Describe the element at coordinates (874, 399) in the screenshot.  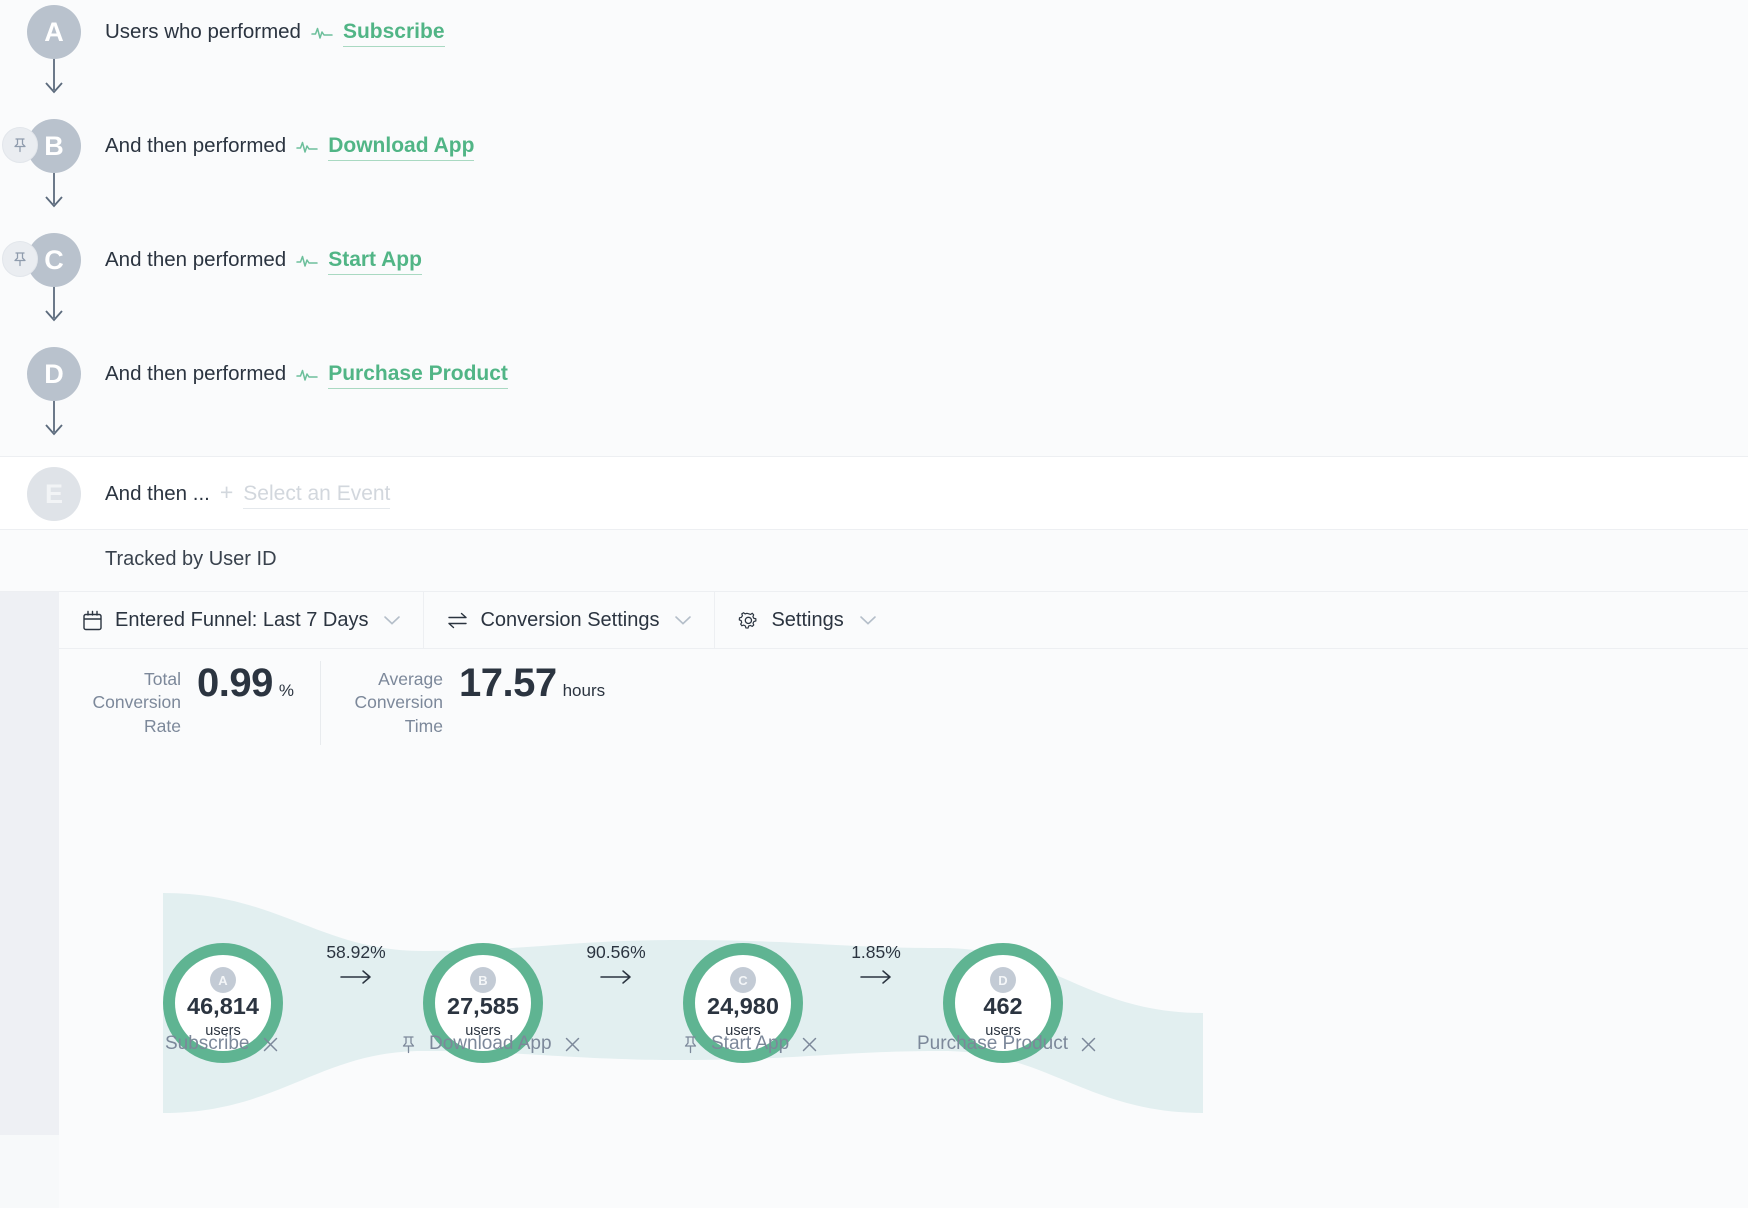
I see `funnel-step-row-d: D And then performed Purchase Product` at that location.